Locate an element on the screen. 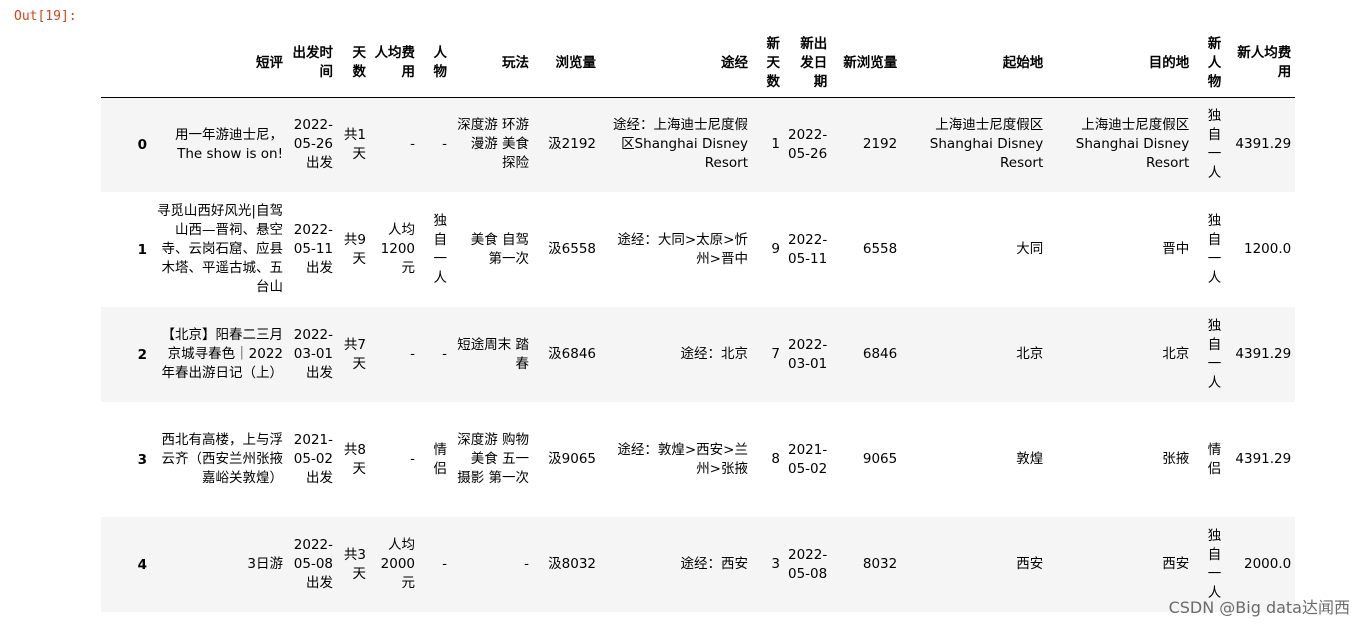  table-cell: 情侣 is located at coordinates (440, 459).